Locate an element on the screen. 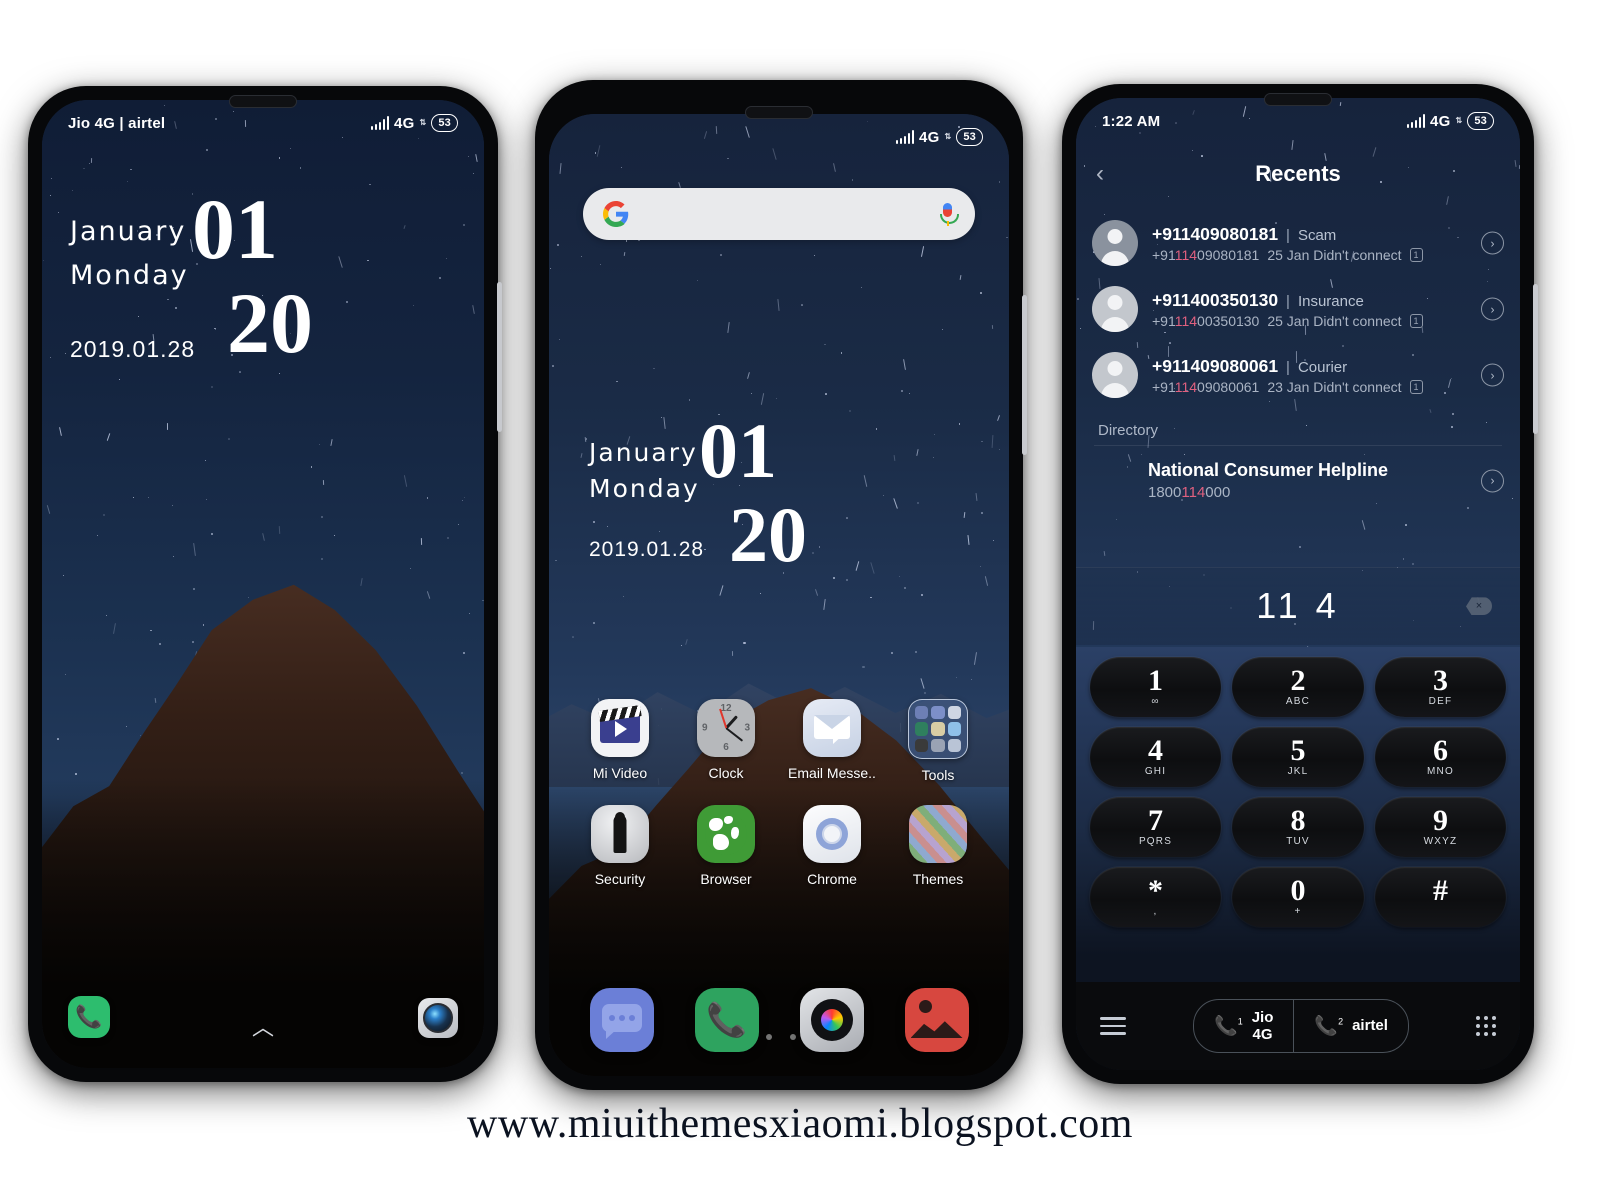  key-4: 4 GHI is located at coordinates (1156, 757).